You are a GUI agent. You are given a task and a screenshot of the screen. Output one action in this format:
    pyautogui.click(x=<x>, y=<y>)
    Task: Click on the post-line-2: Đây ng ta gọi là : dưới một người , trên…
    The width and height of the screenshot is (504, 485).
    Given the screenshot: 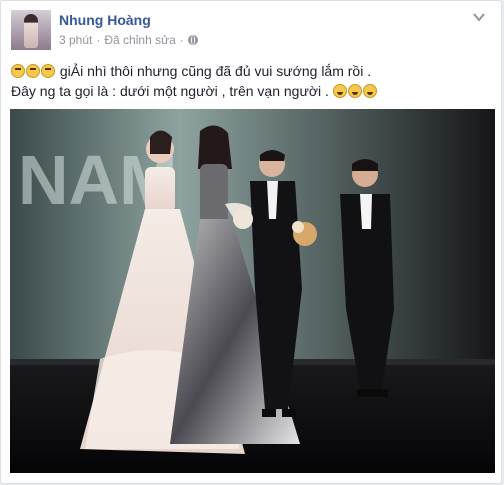 What is the action you would take?
    pyautogui.click(x=252, y=91)
    